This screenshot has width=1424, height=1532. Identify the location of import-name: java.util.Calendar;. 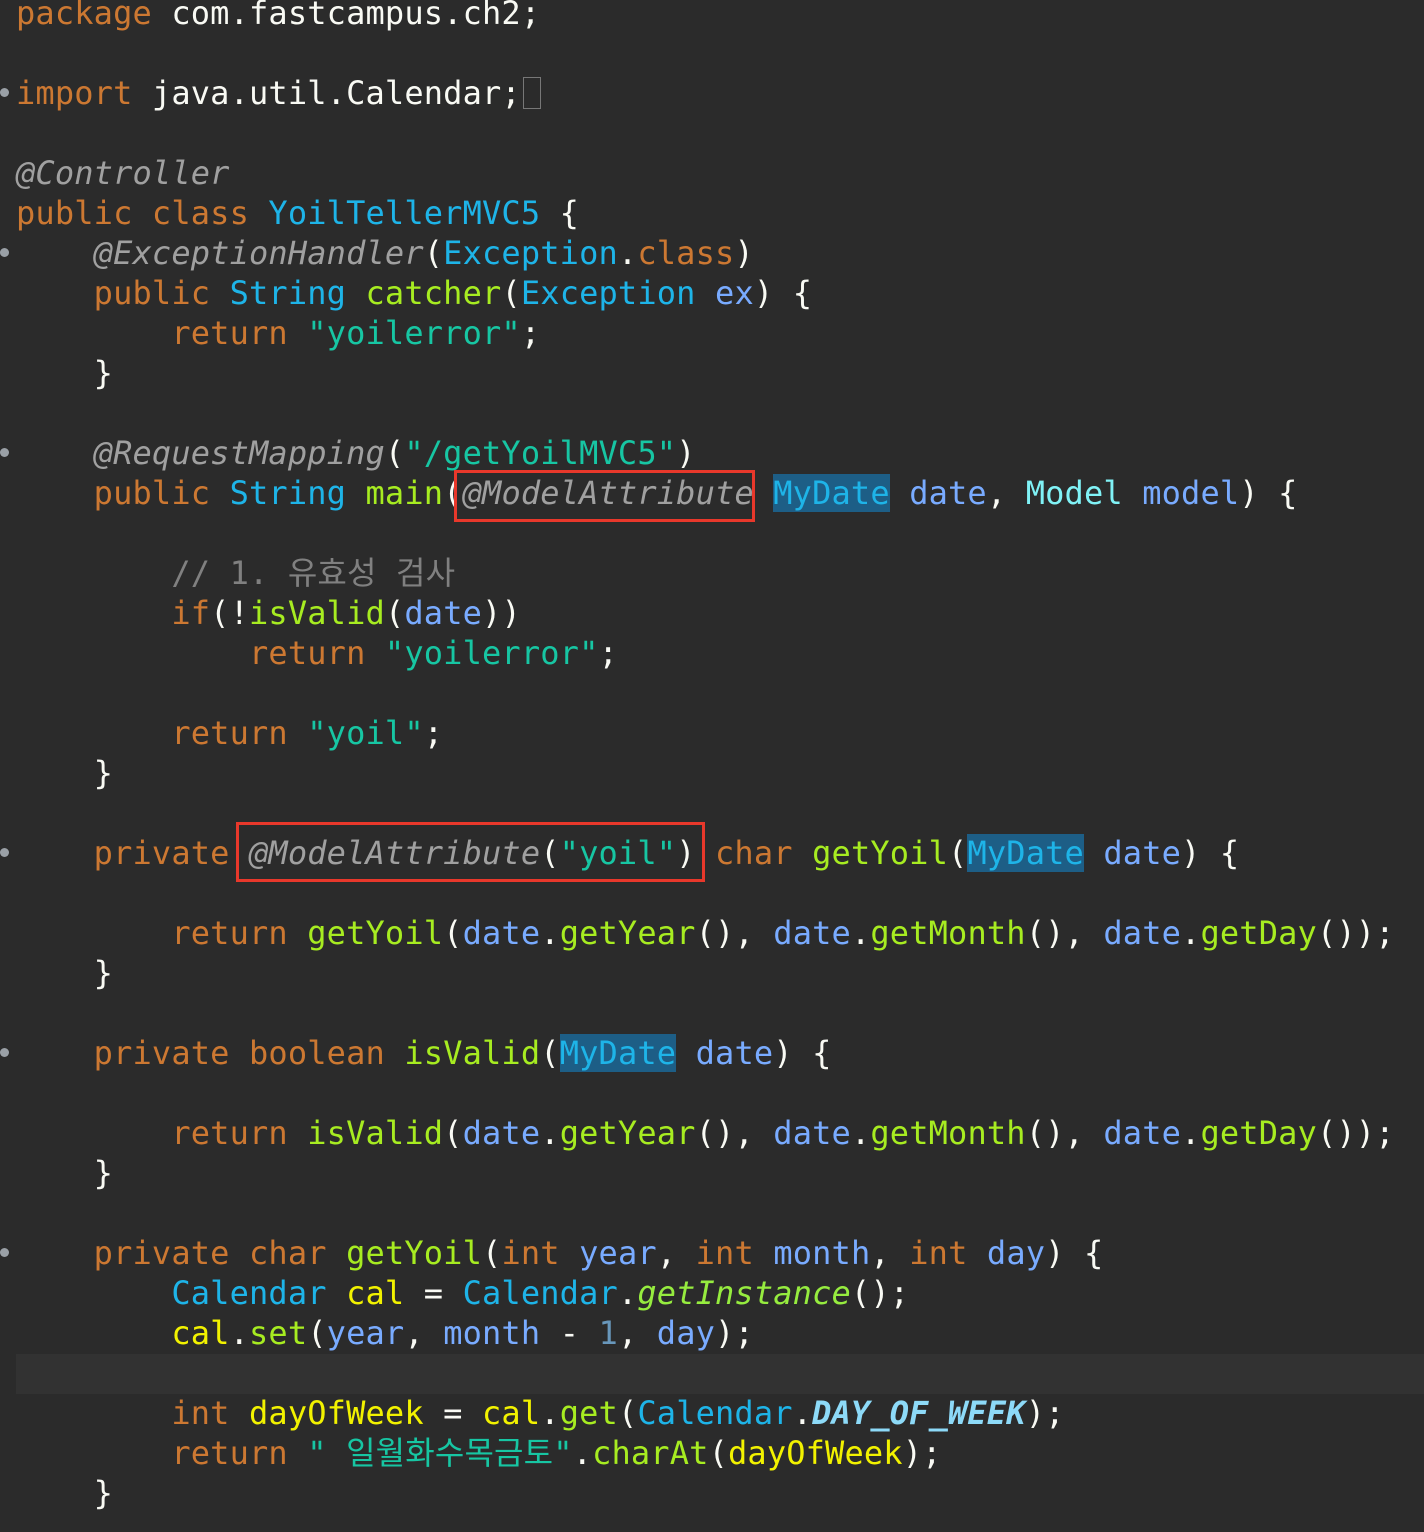
(326, 93).